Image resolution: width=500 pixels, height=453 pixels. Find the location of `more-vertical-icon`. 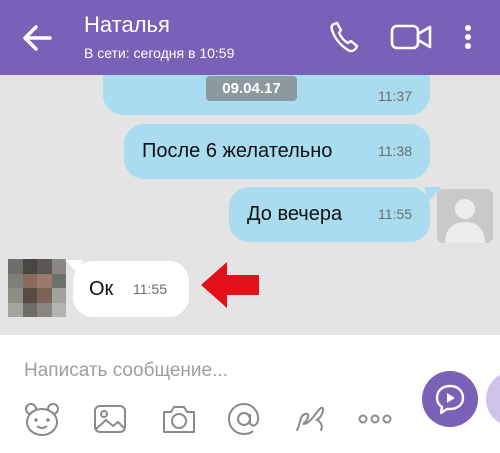

more-vertical-icon is located at coordinates (468, 37).